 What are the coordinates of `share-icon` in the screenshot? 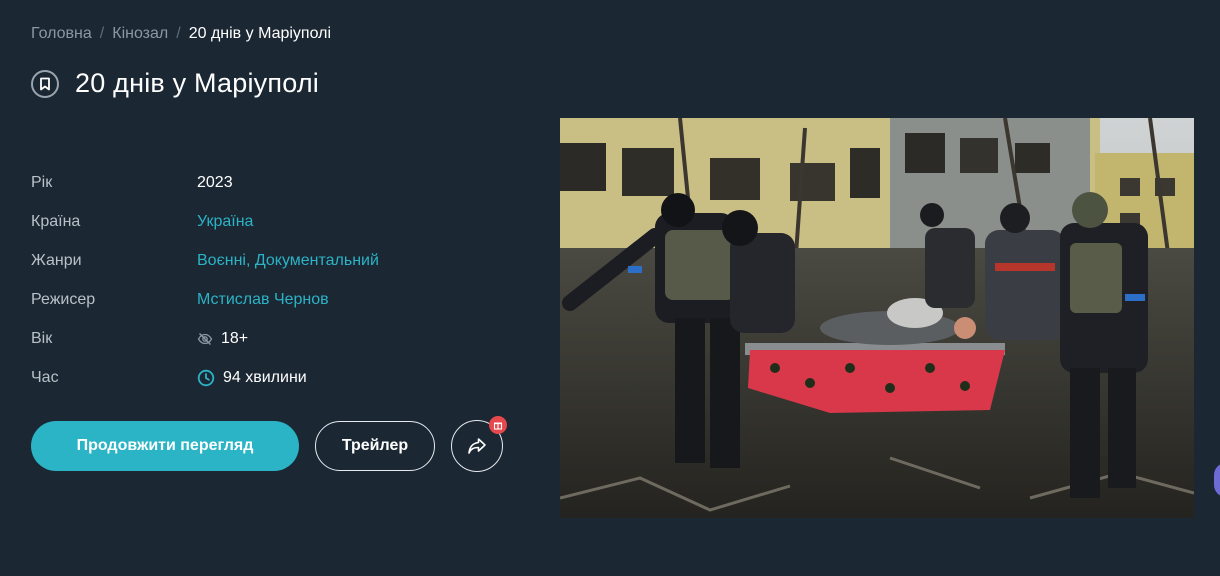 It's located at (477, 446).